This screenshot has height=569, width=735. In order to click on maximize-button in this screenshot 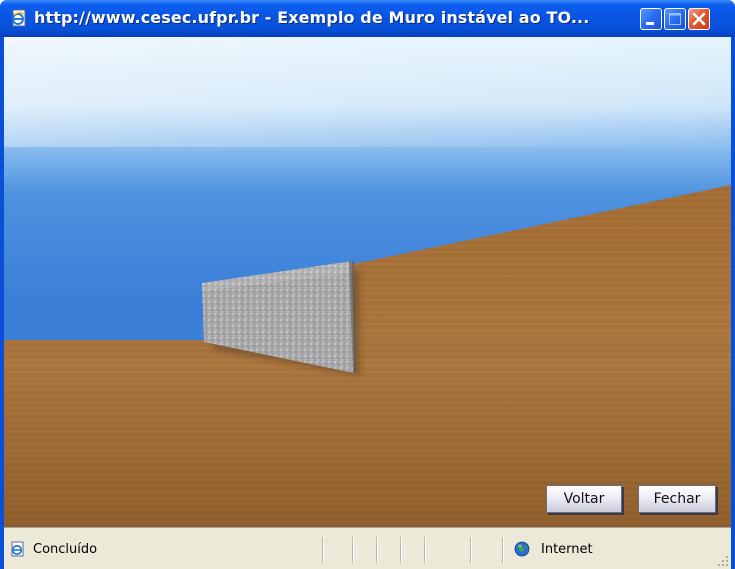, I will do `click(675, 19)`.